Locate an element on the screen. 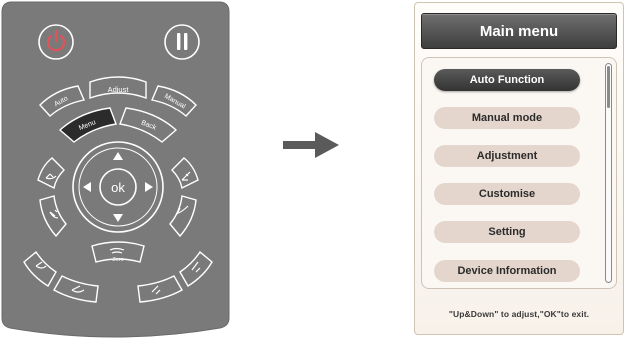  menu-item-auto-function: Auto Function is located at coordinates (507, 80).